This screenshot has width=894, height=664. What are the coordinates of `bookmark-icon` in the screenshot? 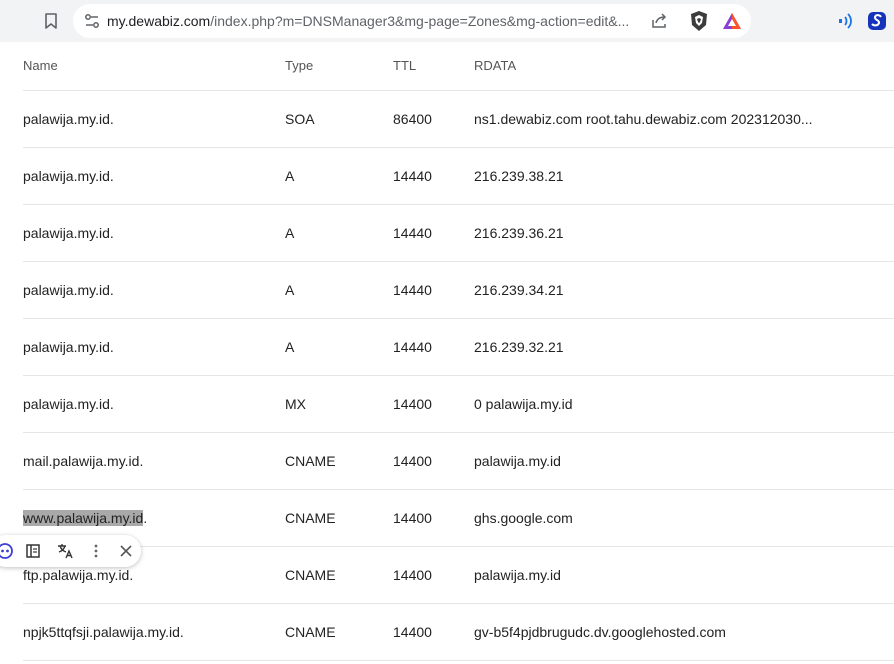 It's located at (51, 21).